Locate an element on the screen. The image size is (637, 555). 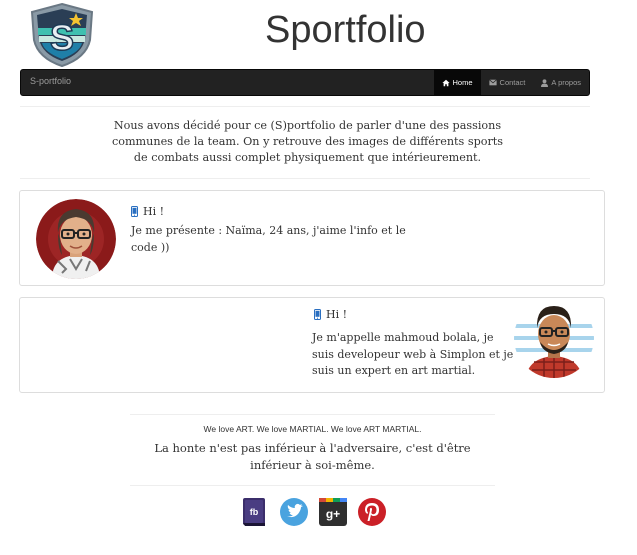
twitter-icon is located at coordinates (294, 512).